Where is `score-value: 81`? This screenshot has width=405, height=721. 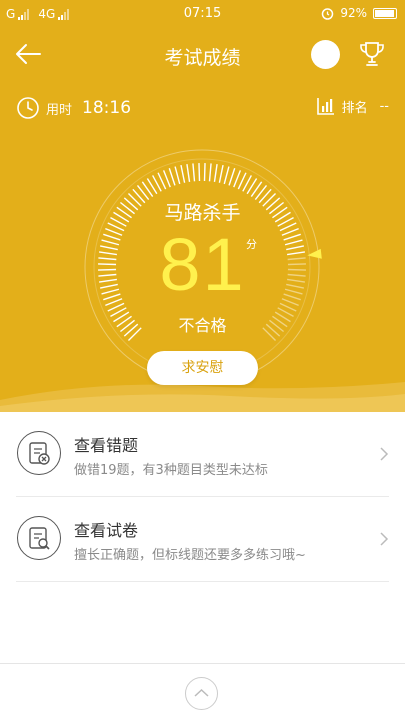 score-value: 81 is located at coordinates (202, 264).